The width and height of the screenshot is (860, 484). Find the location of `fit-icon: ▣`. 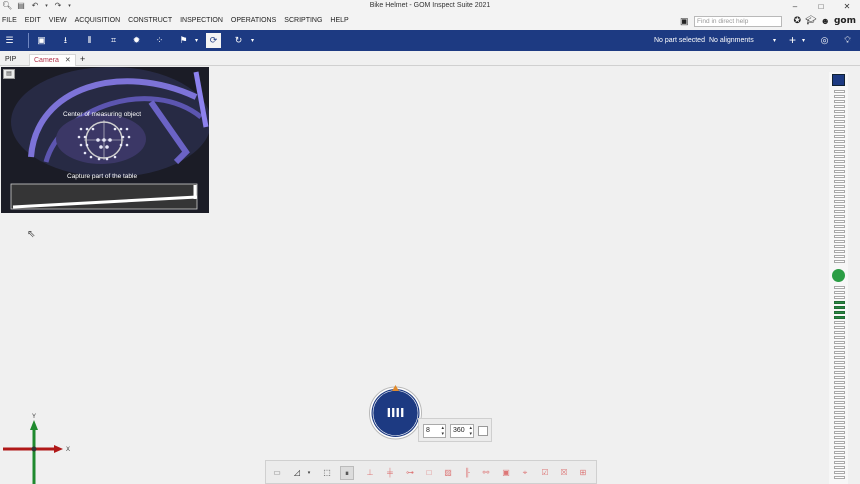

fit-icon: ▣ is located at coordinates (506, 473).